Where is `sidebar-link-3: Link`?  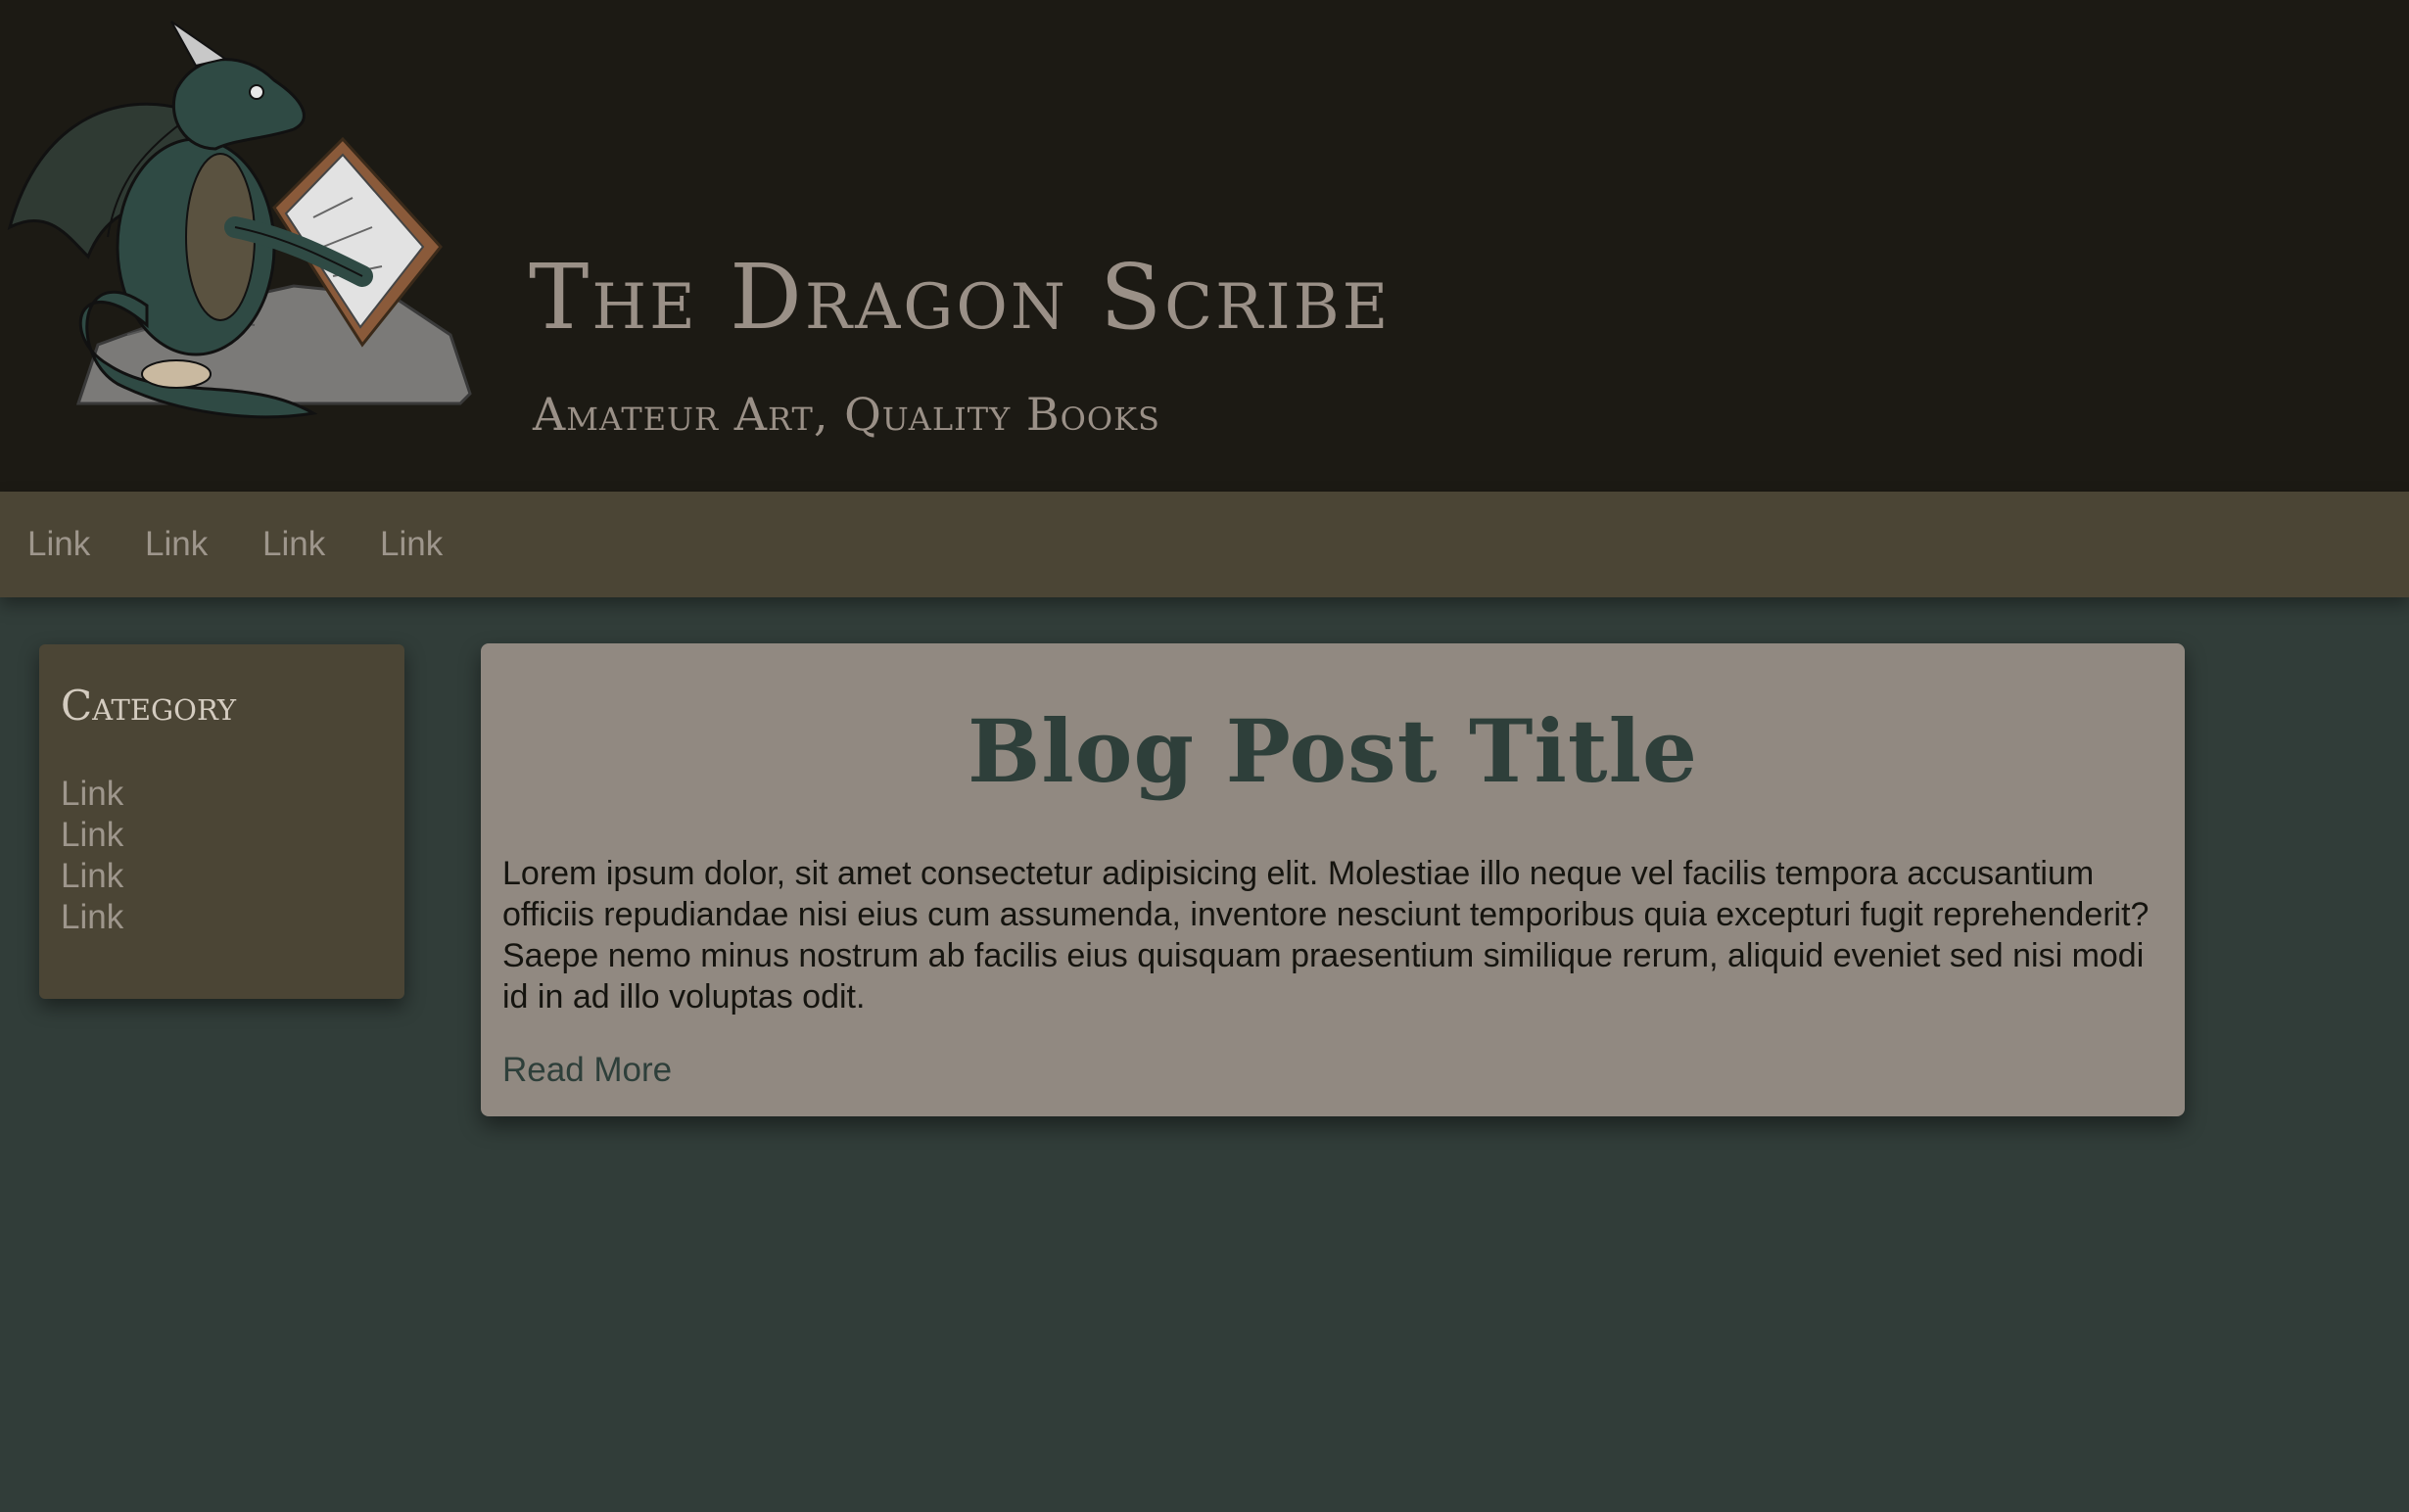 sidebar-link-3: Link is located at coordinates (92, 876).